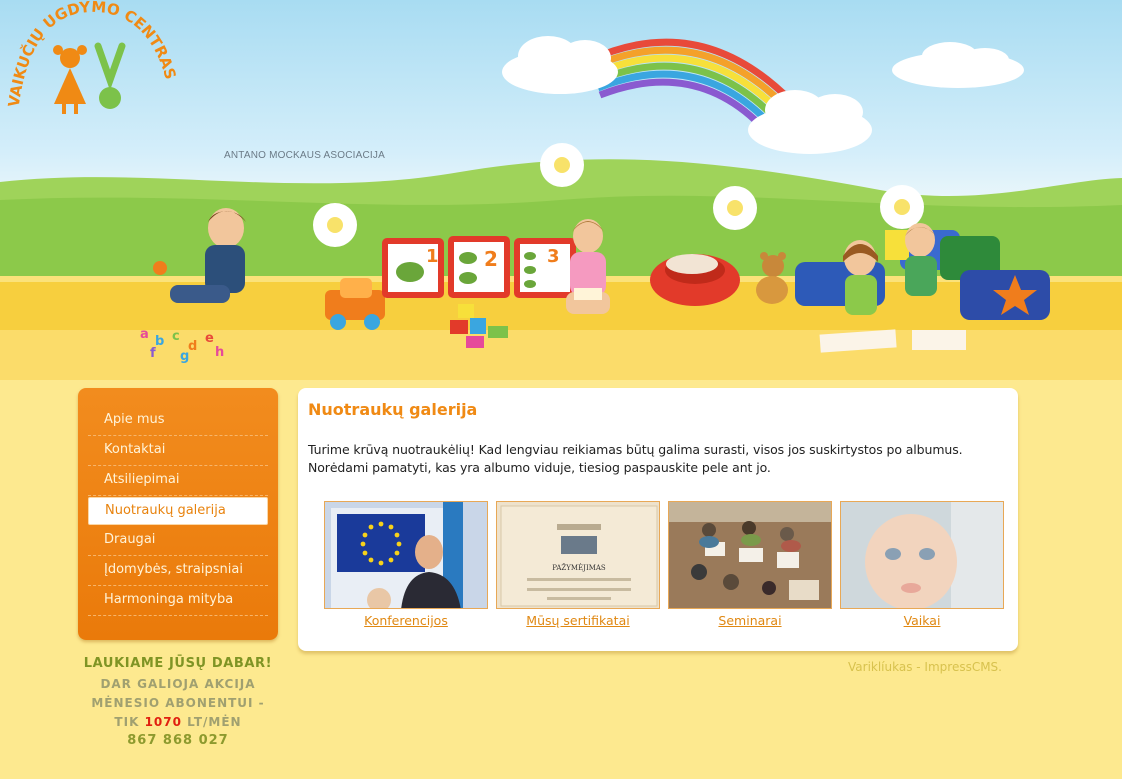  Describe the element at coordinates (178, 663) in the screenshot. I see `promo-headline: LAUKIAME JŪSŲ DABAR!` at that location.